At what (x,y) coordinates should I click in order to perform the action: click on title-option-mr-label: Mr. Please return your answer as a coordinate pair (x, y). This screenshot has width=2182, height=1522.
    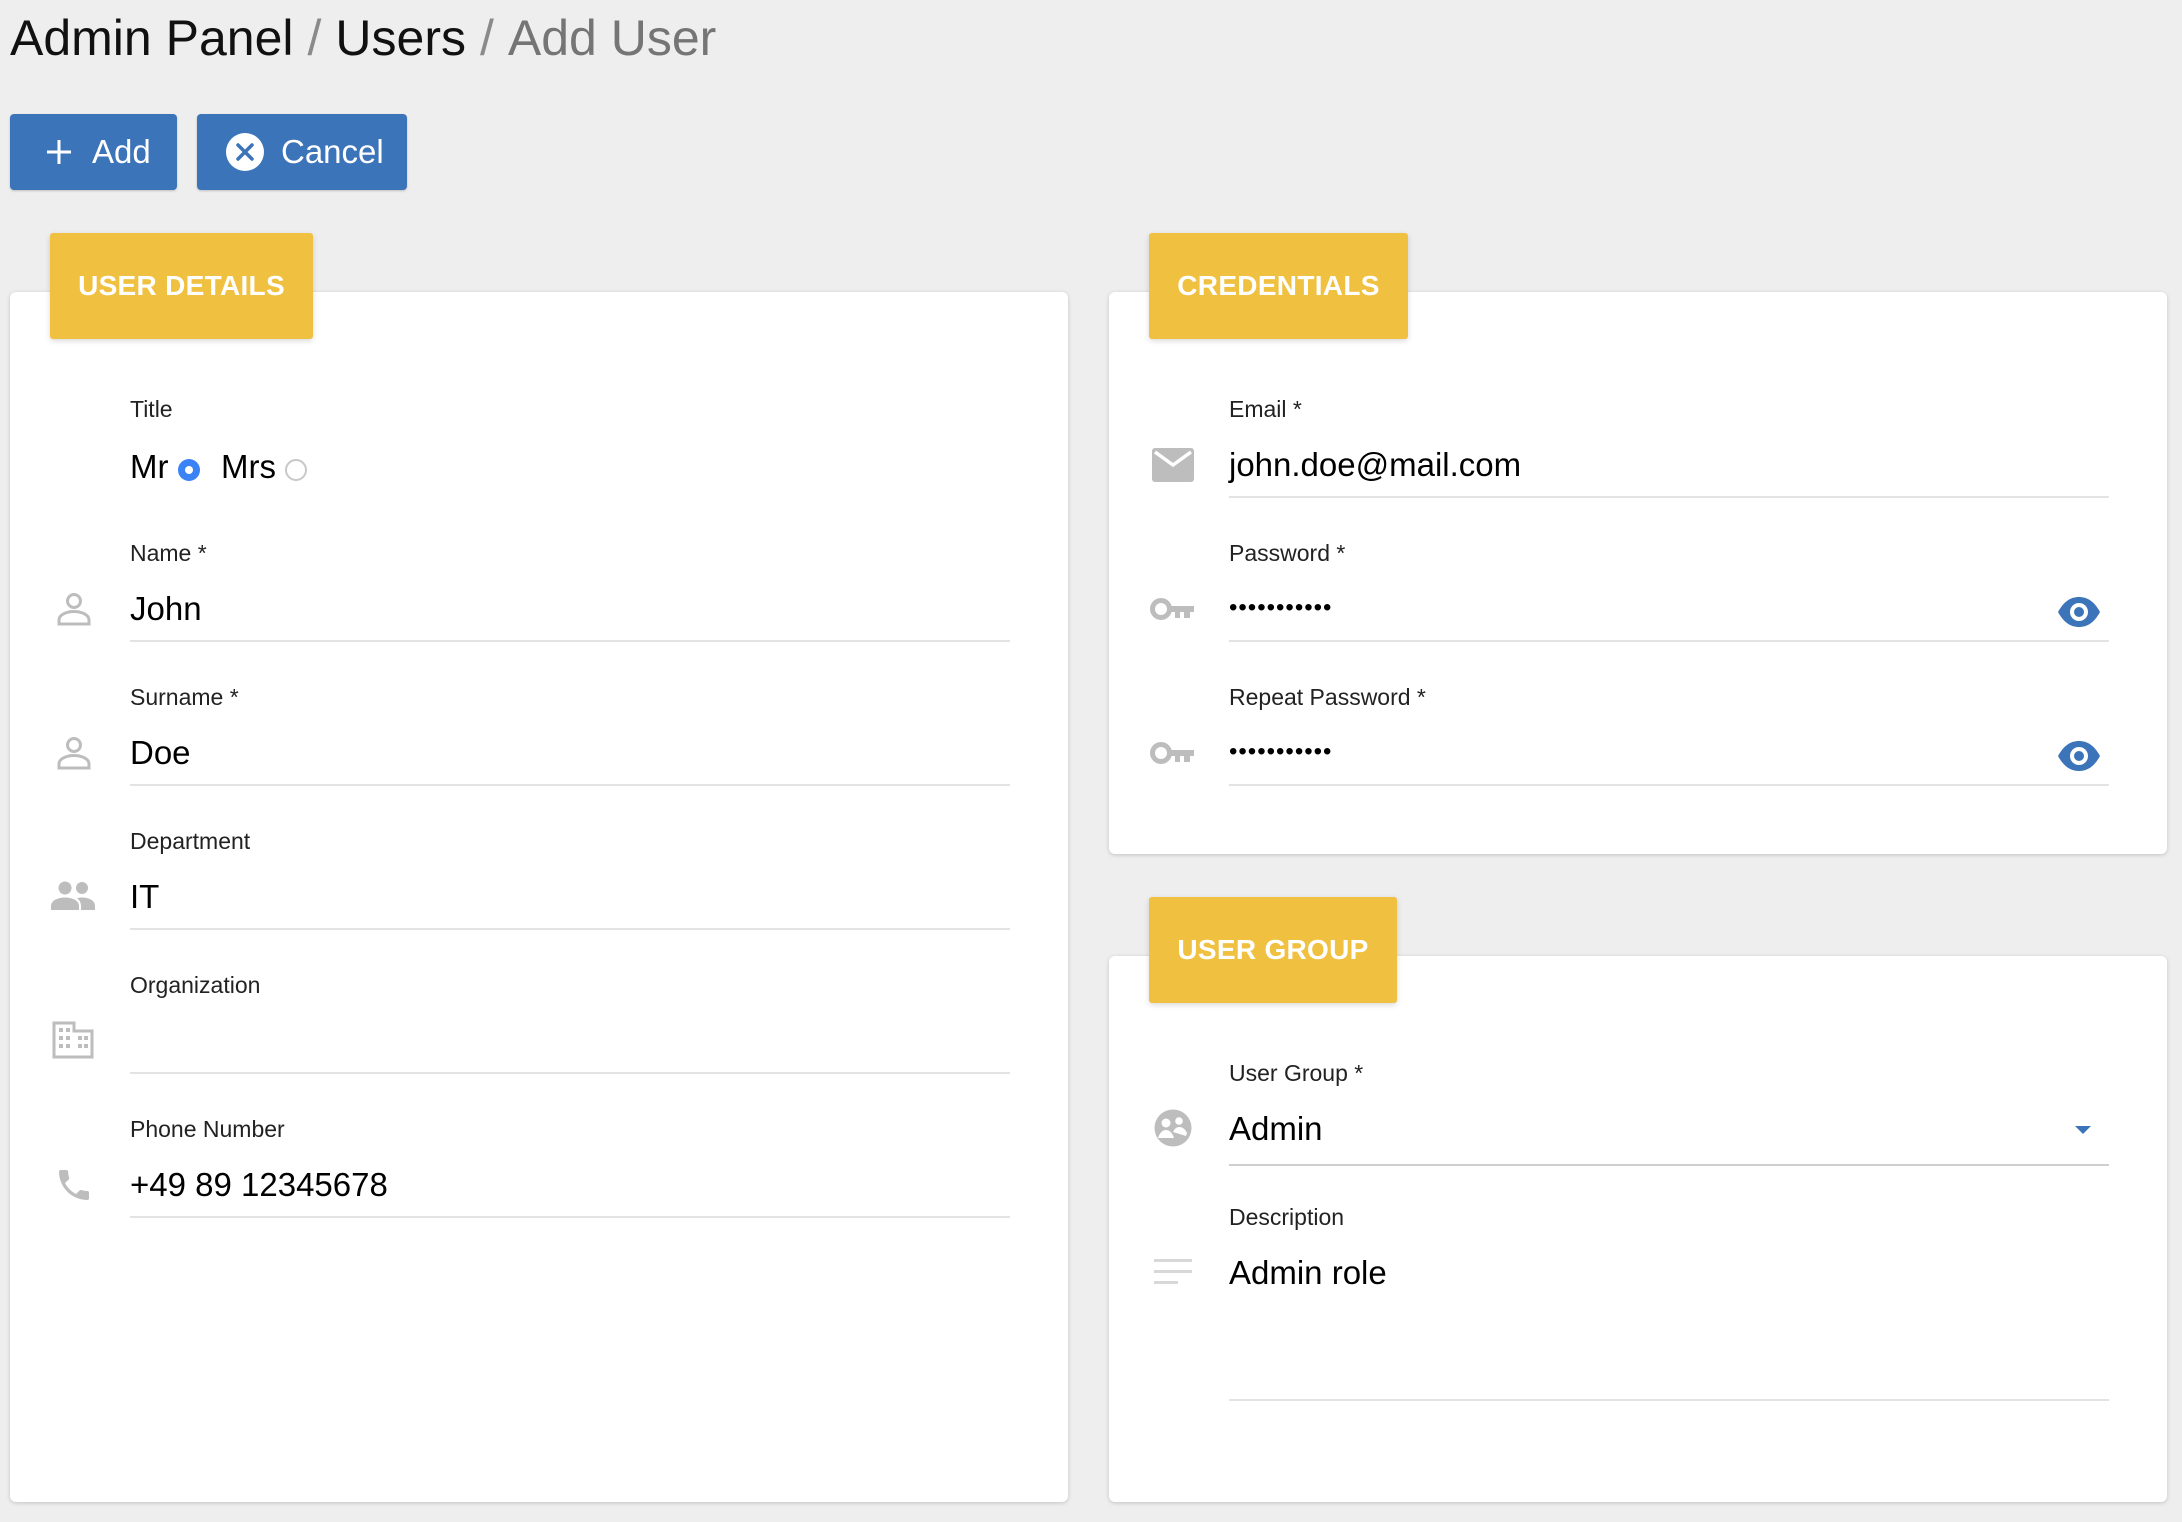
    Looking at the image, I should click on (149, 466).